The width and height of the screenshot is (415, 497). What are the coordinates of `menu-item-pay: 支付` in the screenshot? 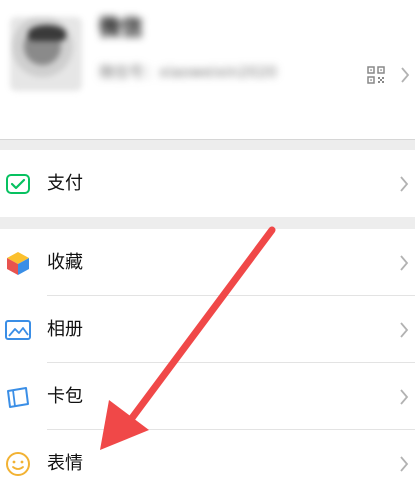 It's located at (207, 183).